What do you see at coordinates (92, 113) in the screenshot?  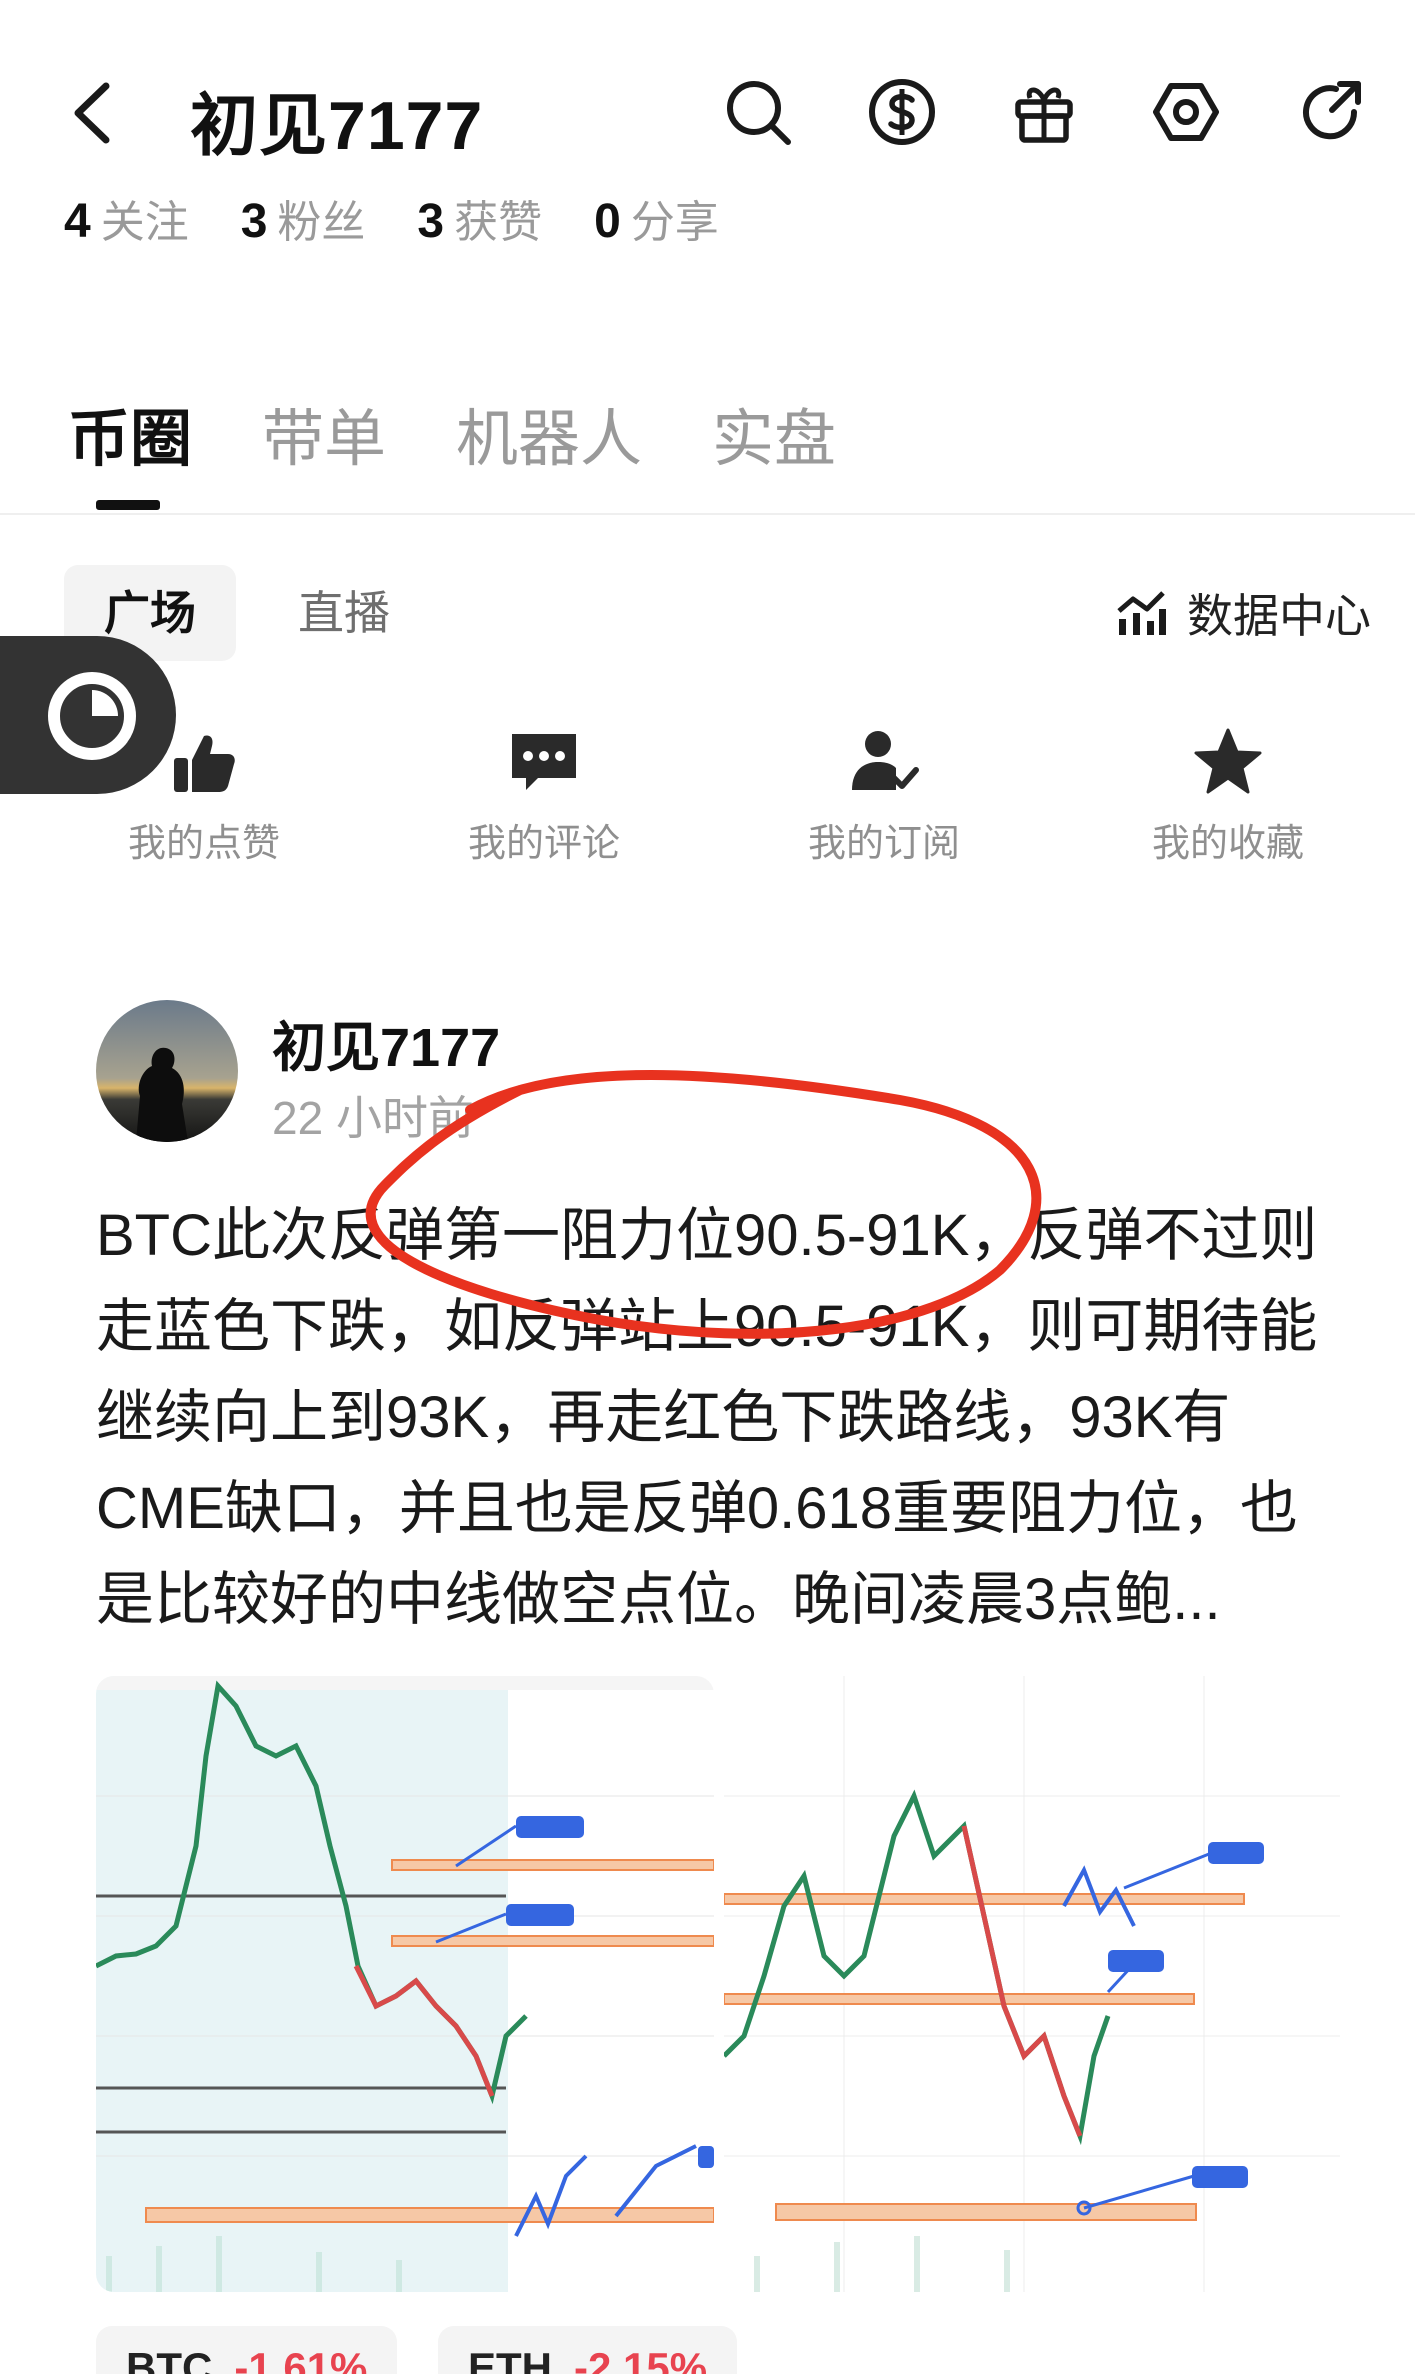 I see `back-icon` at bounding box center [92, 113].